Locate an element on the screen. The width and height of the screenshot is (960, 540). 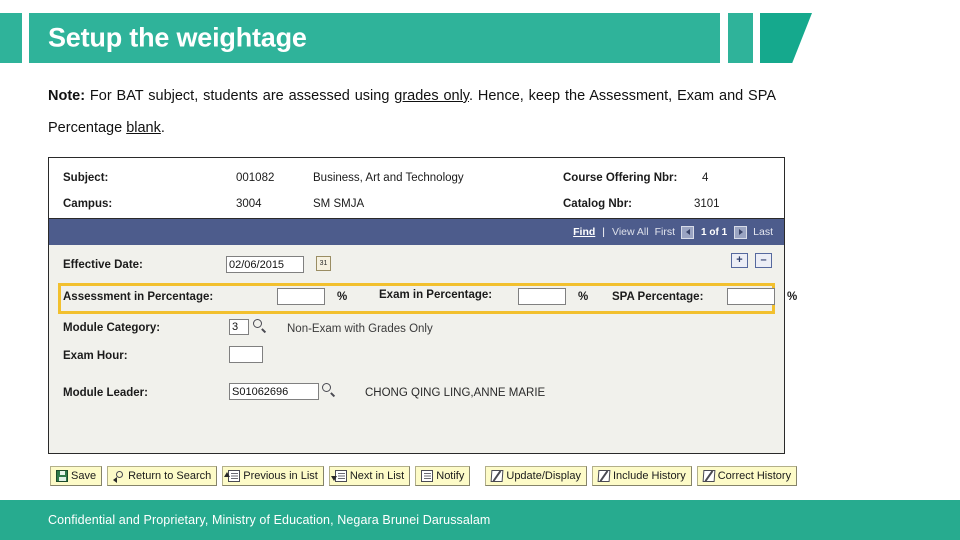
next-in-list-button: Next in List is located at coordinates (369, 476).